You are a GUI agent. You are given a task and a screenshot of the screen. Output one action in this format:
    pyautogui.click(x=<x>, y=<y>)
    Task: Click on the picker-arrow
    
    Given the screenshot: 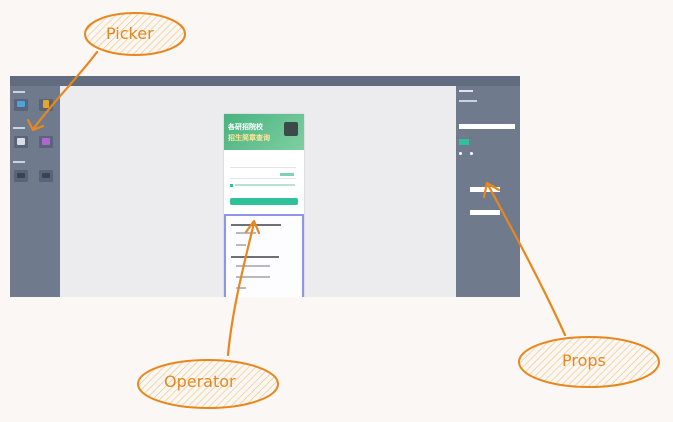 What is the action you would take?
    pyautogui.click(x=65, y=90)
    